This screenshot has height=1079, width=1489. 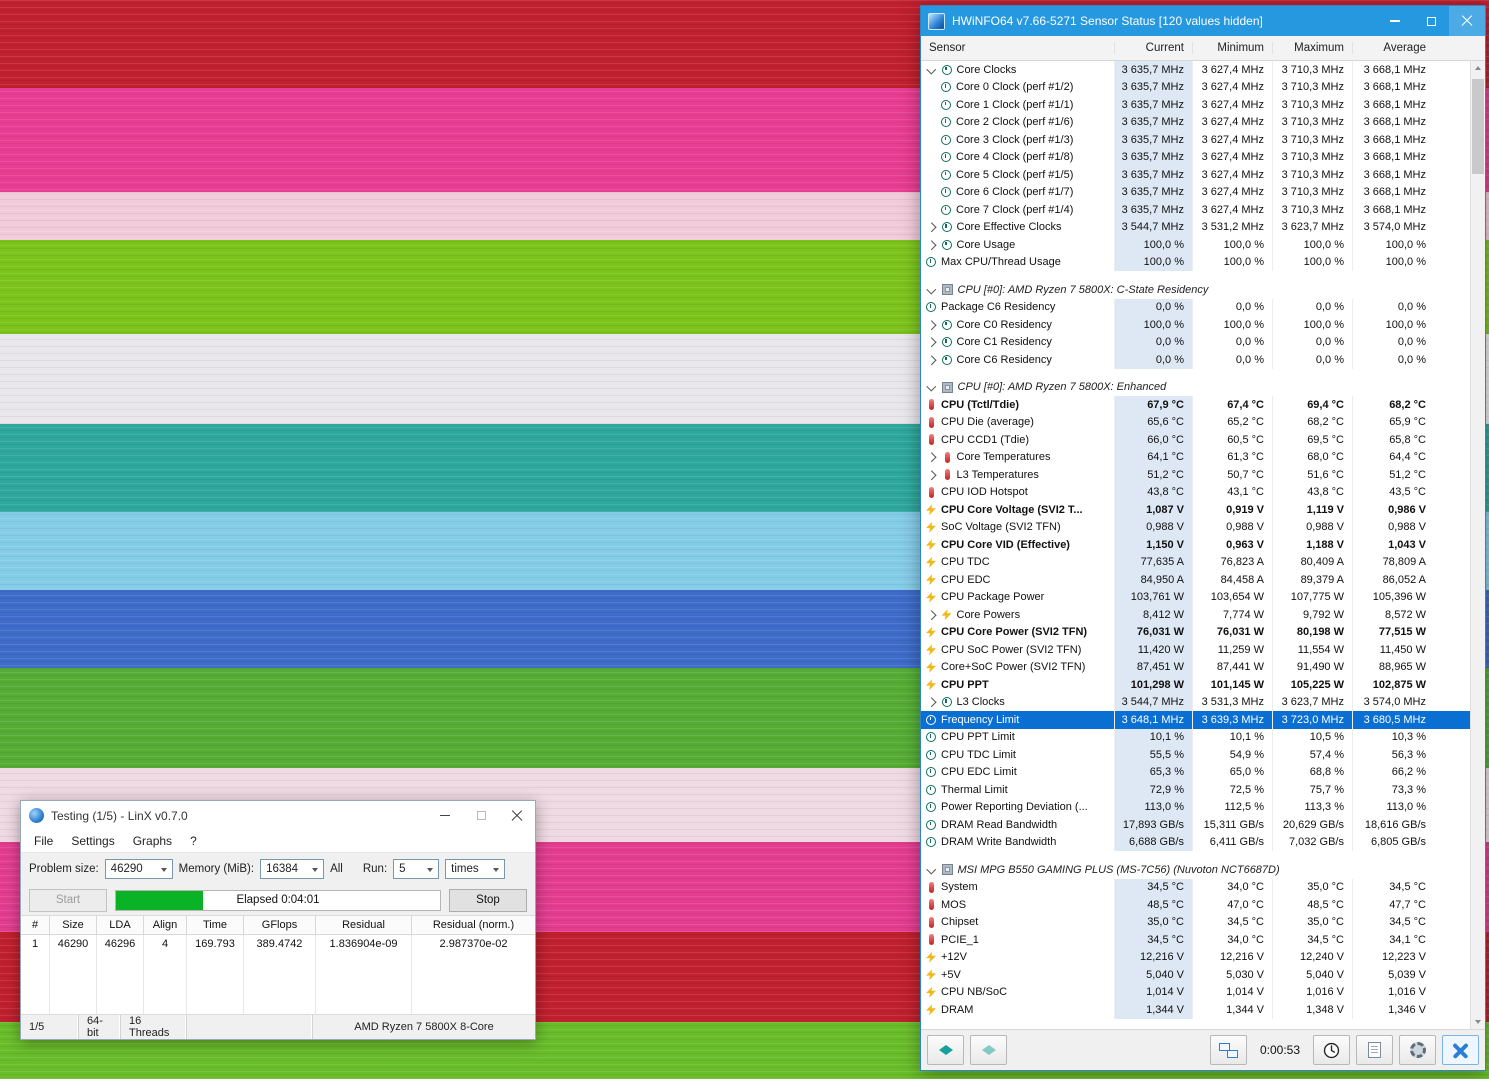 I want to click on settings-button, so click(x=1417, y=1050).